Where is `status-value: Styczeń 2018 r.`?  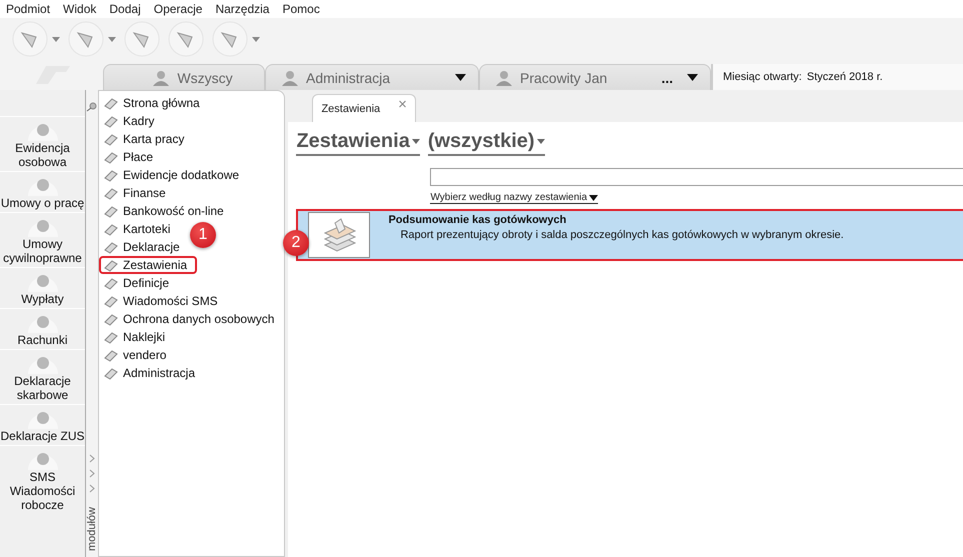 status-value: Styczeń 2018 r. is located at coordinates (844, 77).